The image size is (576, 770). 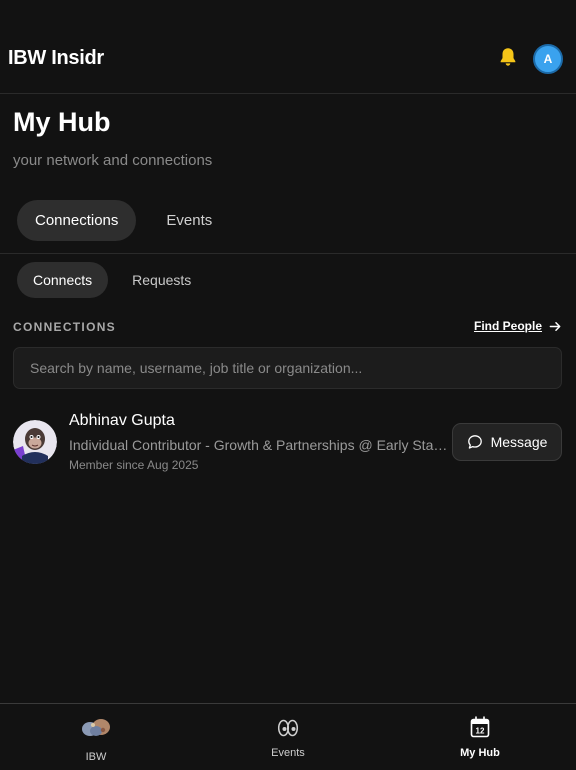 I want to click on calendar-badge: 12, so click(x=480, y=731).